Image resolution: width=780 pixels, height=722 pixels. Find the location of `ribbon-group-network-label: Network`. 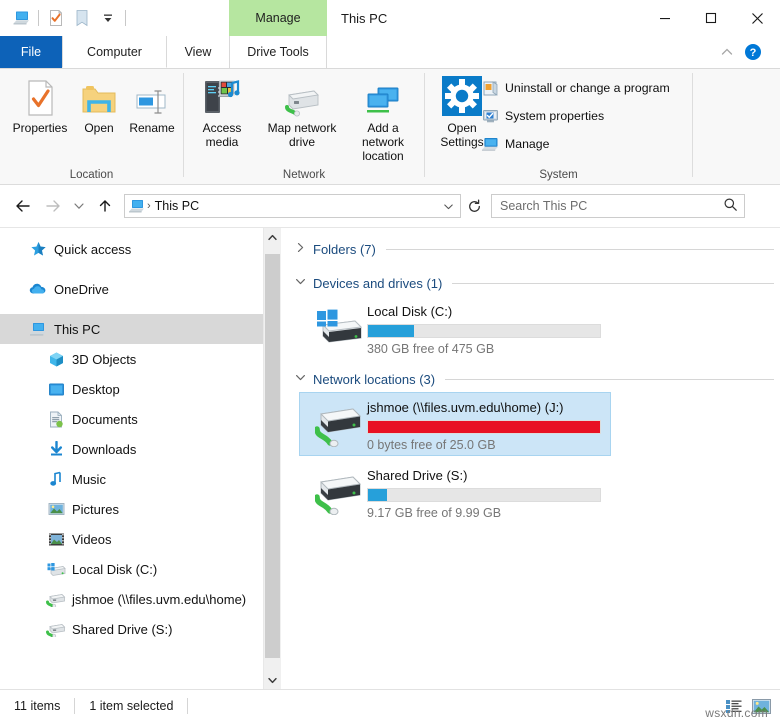

ribbon-group-network-label: Network is located at coordinates (304, 175).